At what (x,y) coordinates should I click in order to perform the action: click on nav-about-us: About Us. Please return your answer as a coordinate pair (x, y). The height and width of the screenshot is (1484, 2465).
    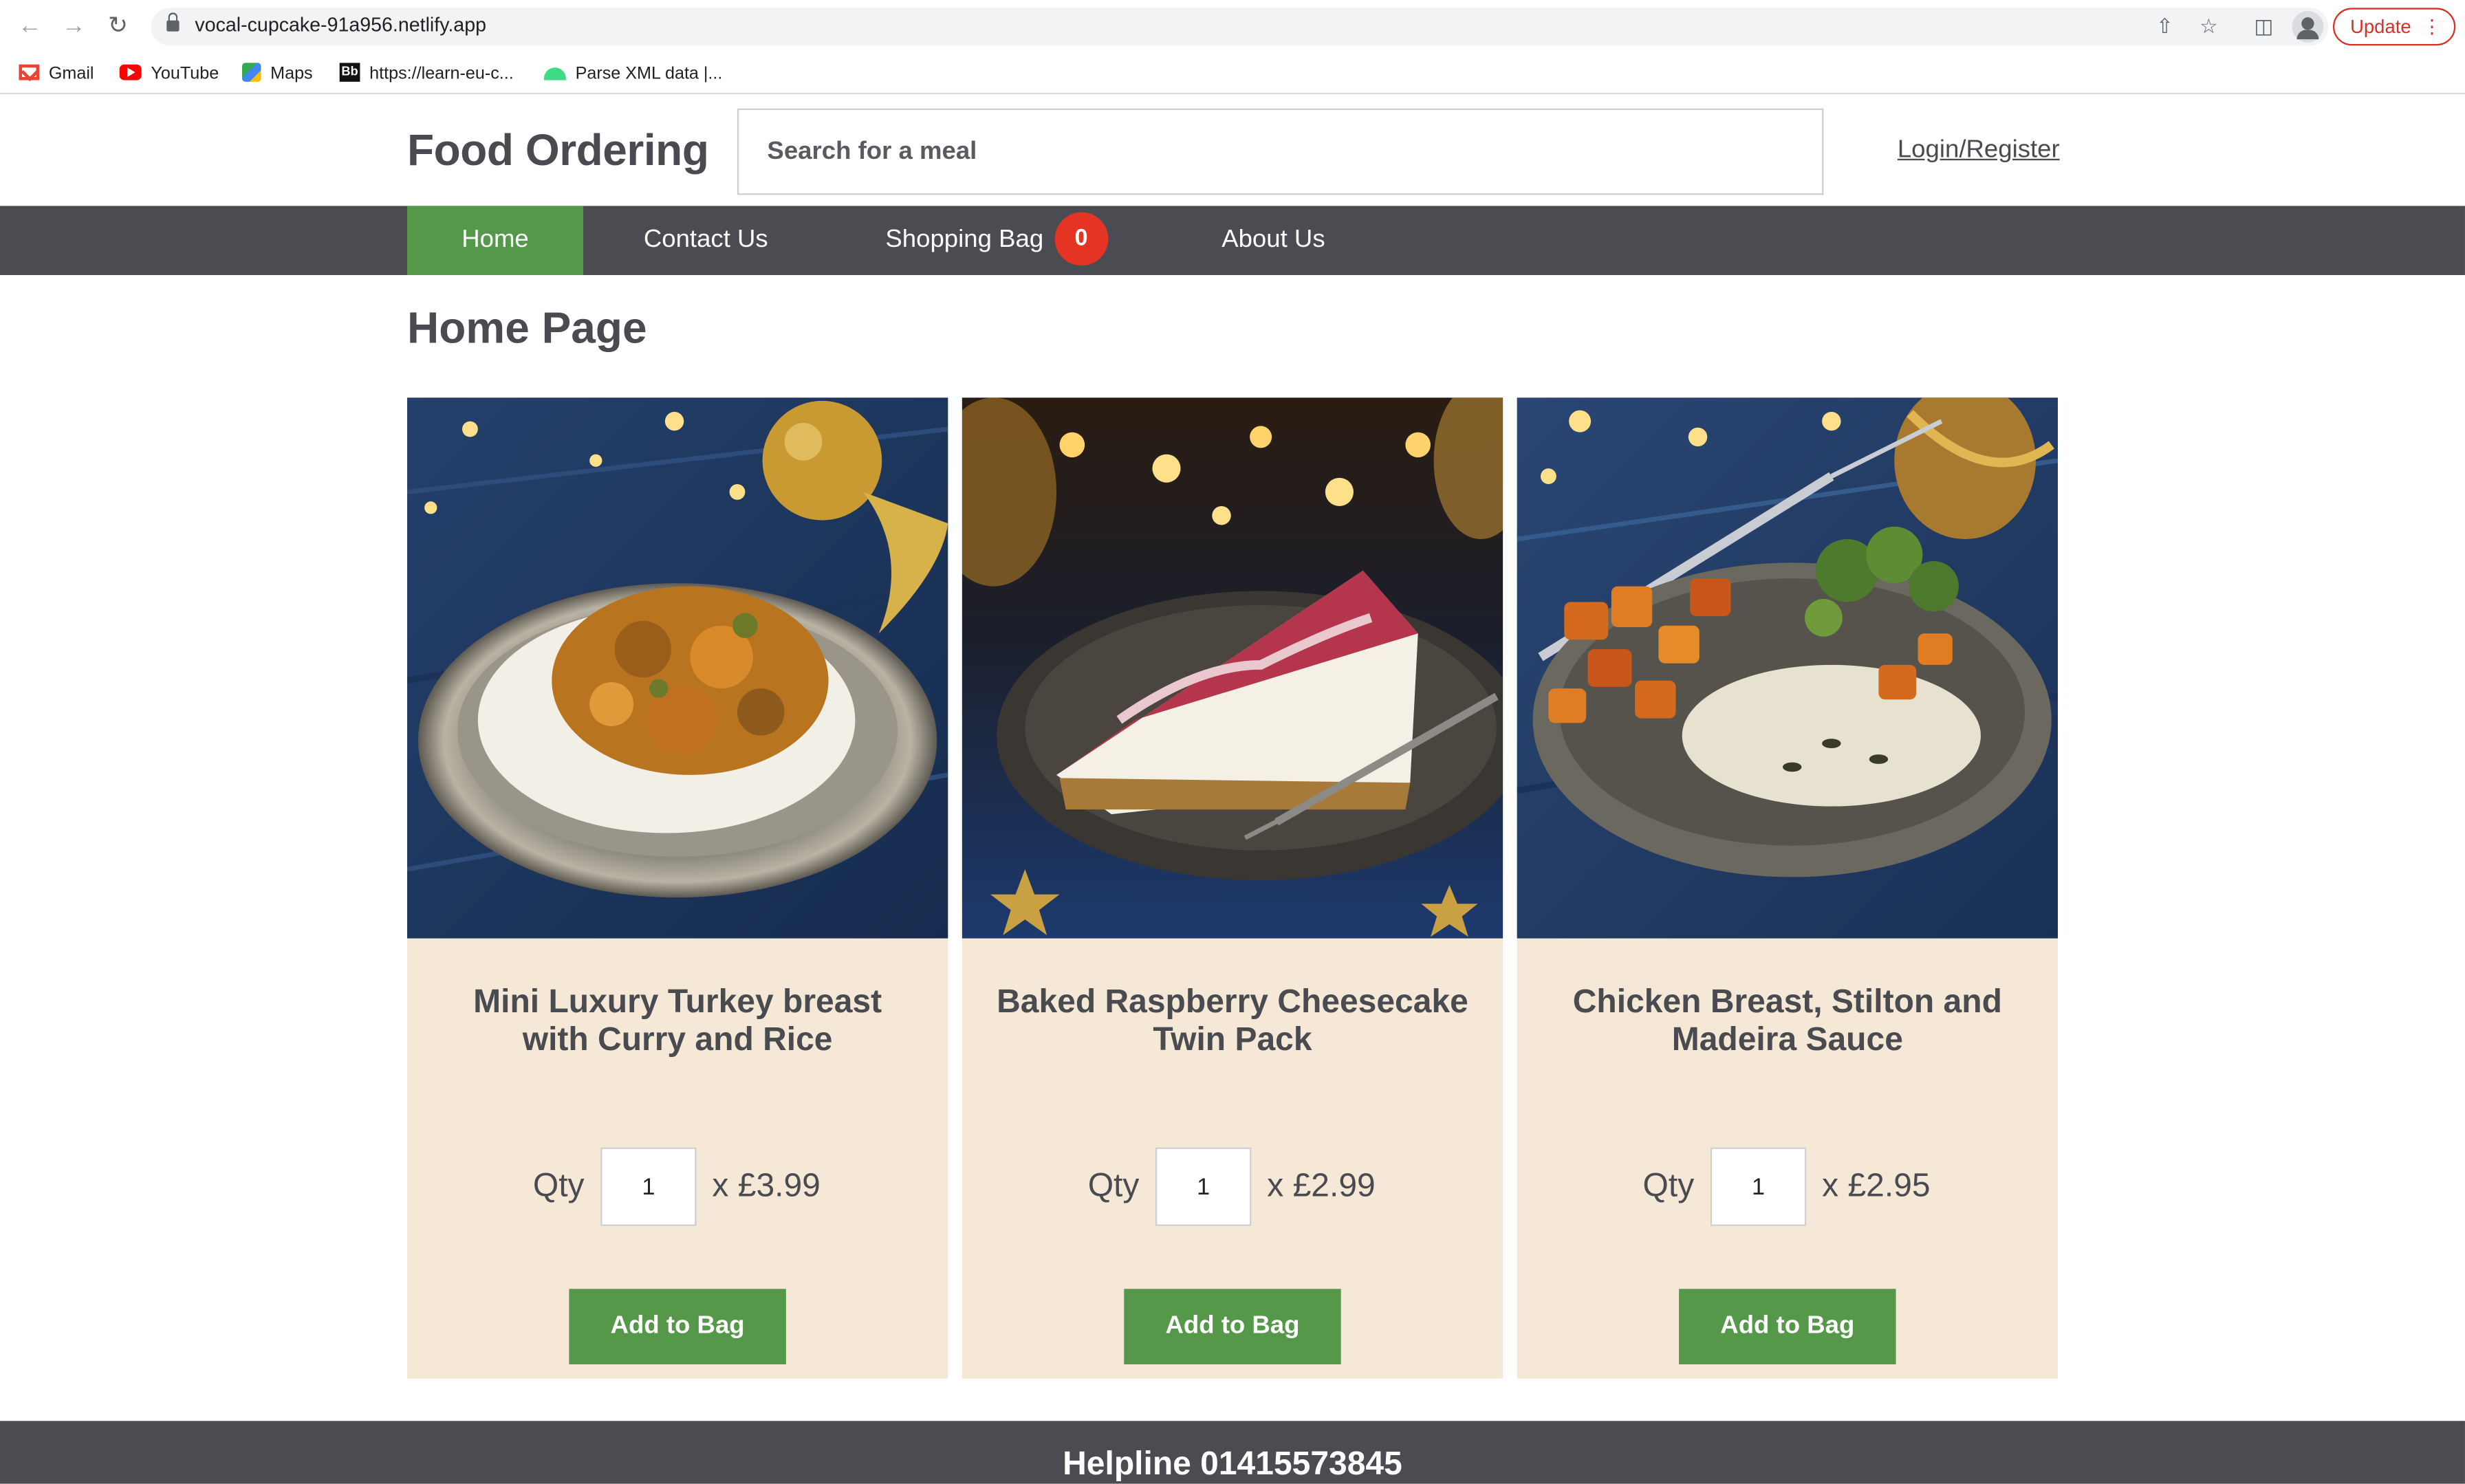
    Looking at the image, I should click on (1273, 241).